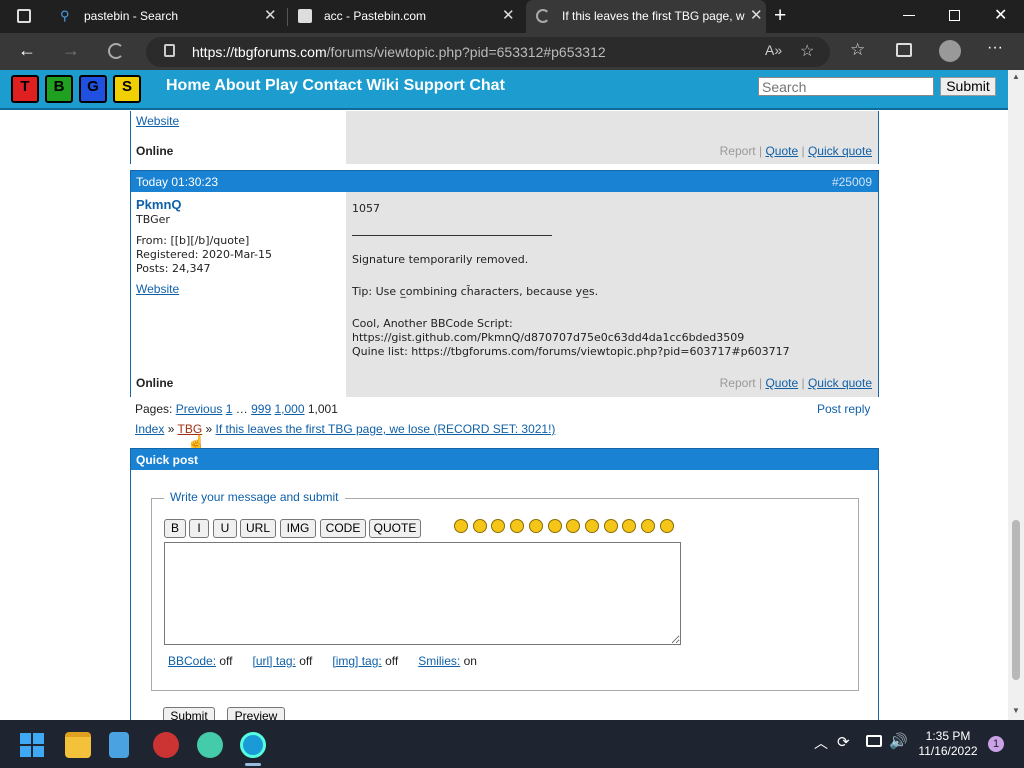 Image resolution: width=1024 pixels, height=768 pixels. I want to click on window-menu-icon, so click(24, 16).